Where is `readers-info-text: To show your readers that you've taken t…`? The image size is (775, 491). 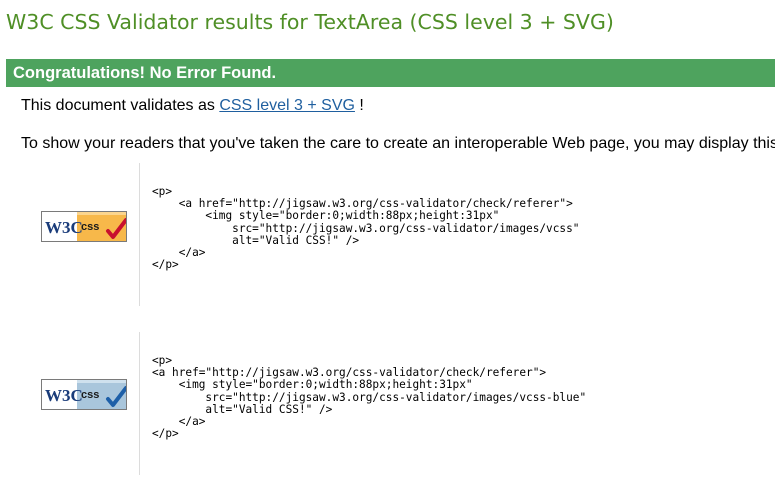 readers-info-text: To show your readers that you've taken t… is located at coordinates (398, 143).